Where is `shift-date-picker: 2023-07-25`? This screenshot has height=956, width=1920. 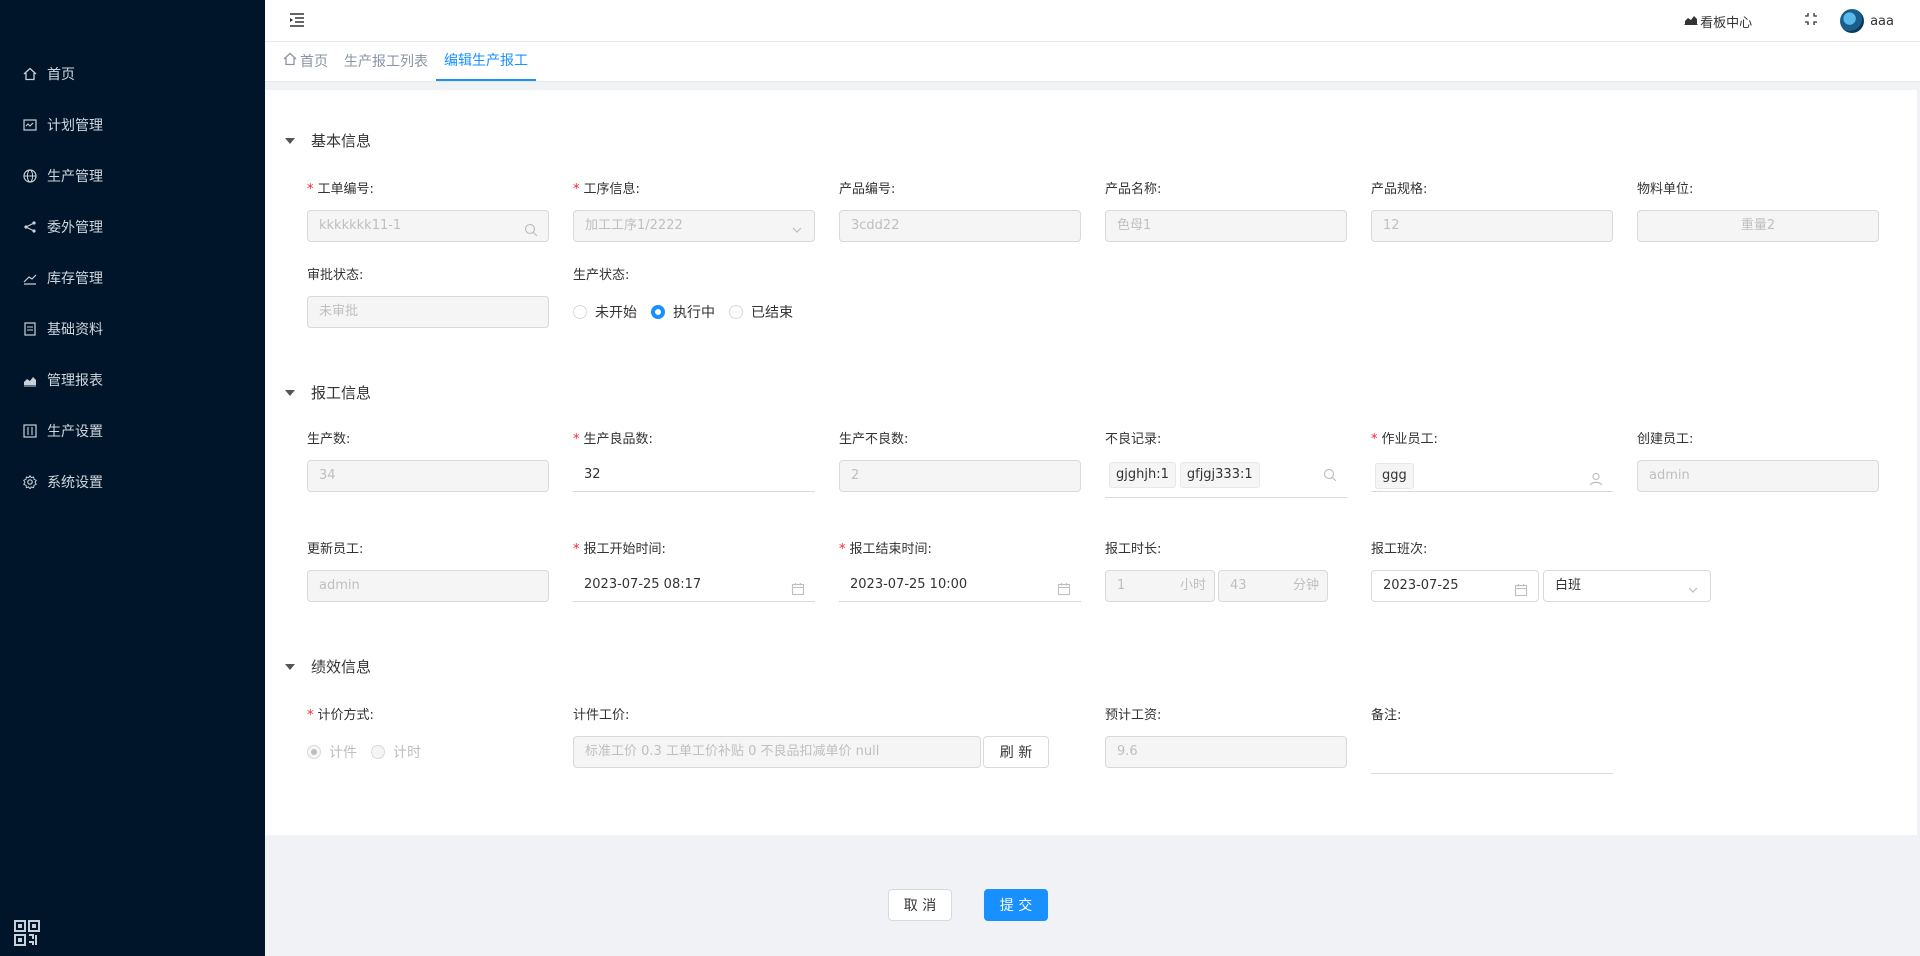 shift-date-picker: 2023-07-25 is located at coordinates (1455, 586).